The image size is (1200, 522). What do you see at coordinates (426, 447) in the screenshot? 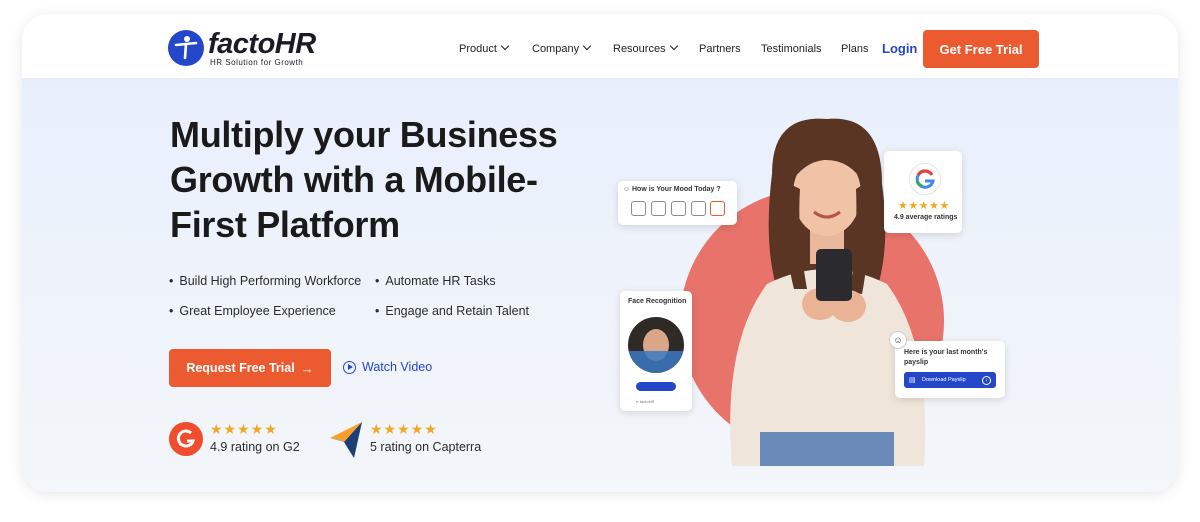
I see `capterra-rating-text: 5 rating on Capterra` at bounding box center [426, 447].